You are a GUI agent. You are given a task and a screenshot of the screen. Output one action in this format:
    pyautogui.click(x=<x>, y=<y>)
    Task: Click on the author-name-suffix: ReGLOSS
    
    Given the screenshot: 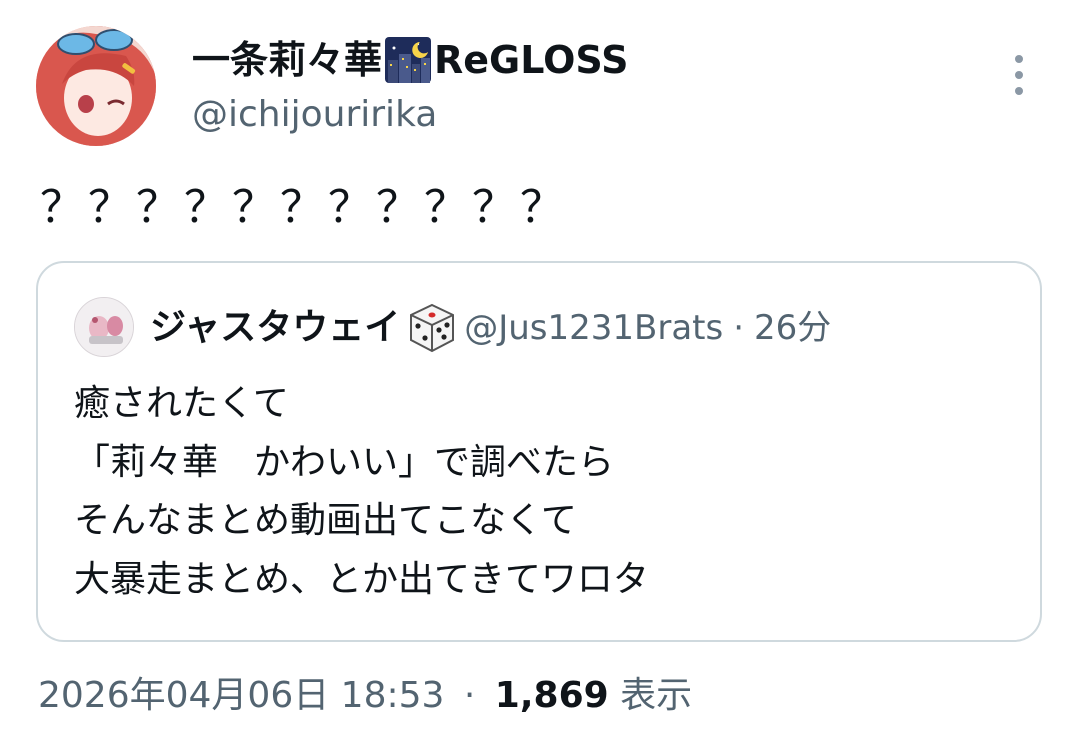 What is the action you would take?
    pyautogui.click(x=531, y=60)
    